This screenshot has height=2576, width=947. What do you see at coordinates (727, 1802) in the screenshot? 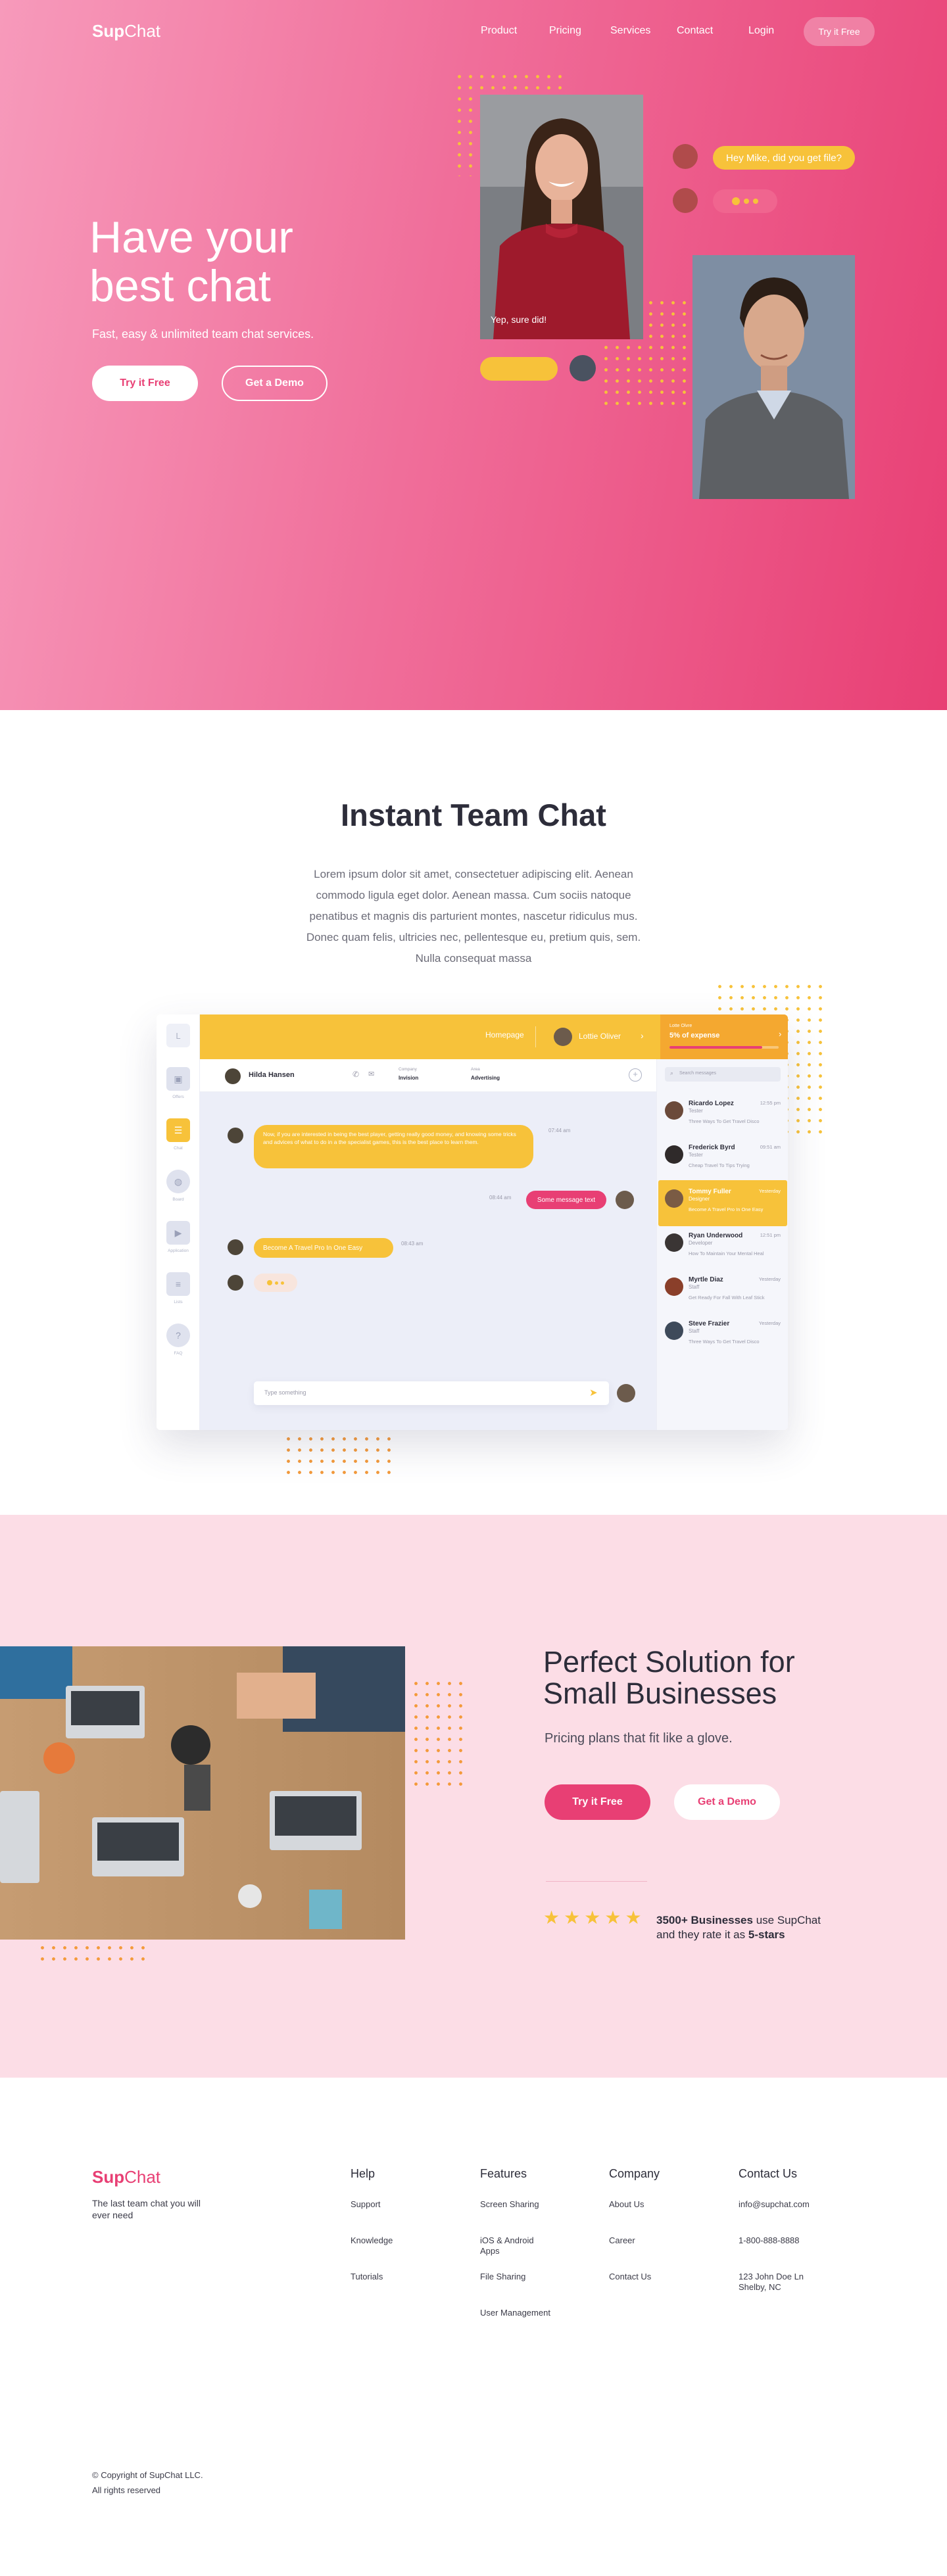
I see `demo-button: Get a Demo` at bounding box center [727, 1802].